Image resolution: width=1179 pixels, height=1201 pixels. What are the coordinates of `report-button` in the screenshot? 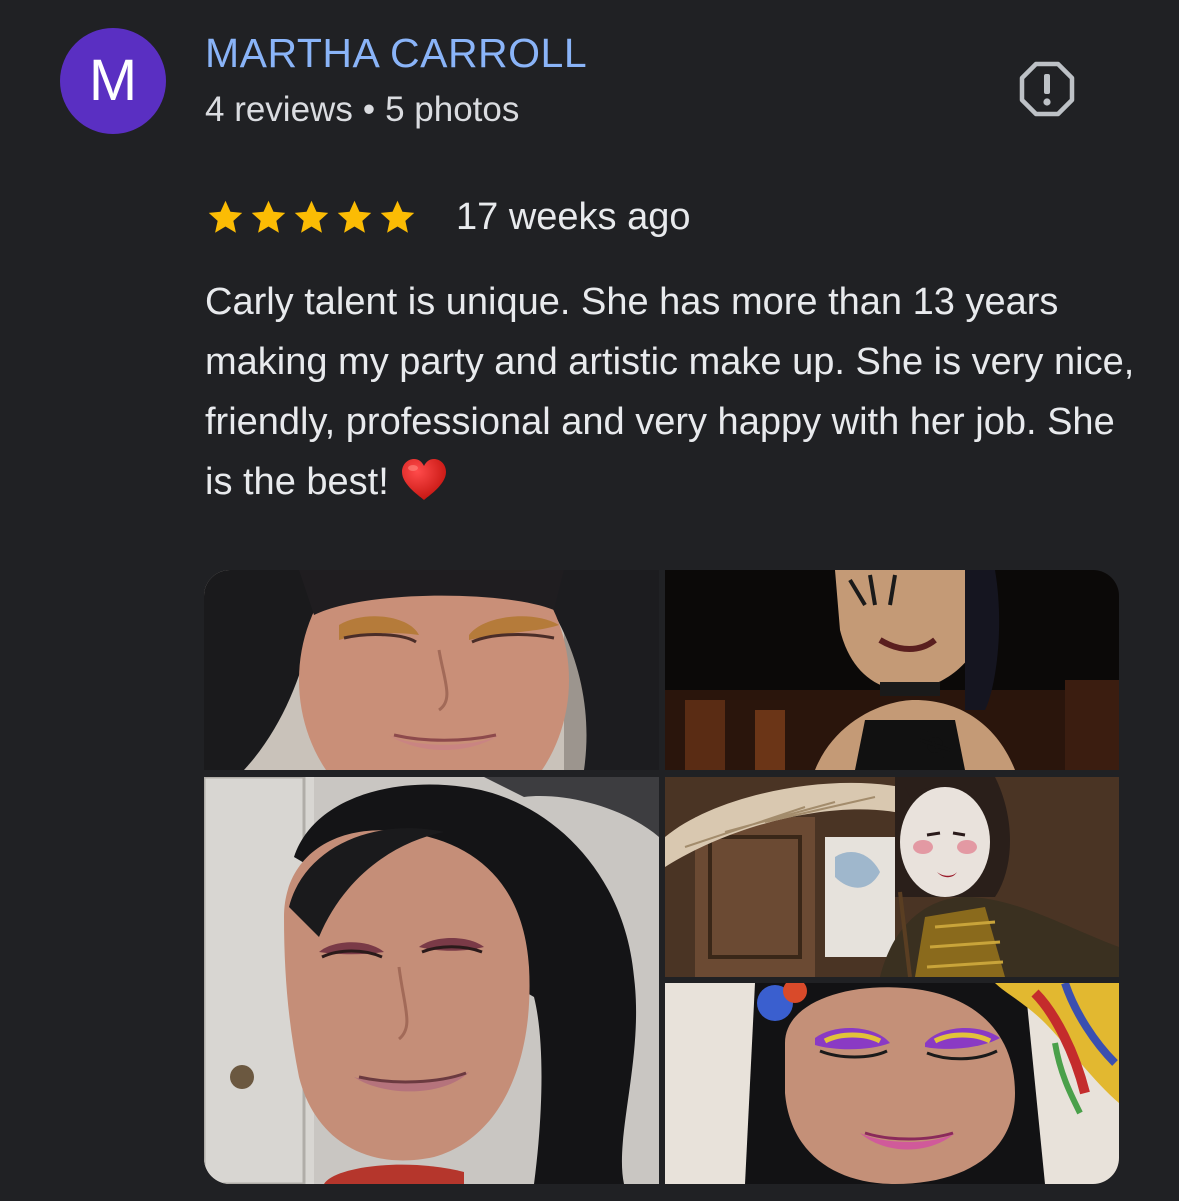 It's located at (1047, 89).